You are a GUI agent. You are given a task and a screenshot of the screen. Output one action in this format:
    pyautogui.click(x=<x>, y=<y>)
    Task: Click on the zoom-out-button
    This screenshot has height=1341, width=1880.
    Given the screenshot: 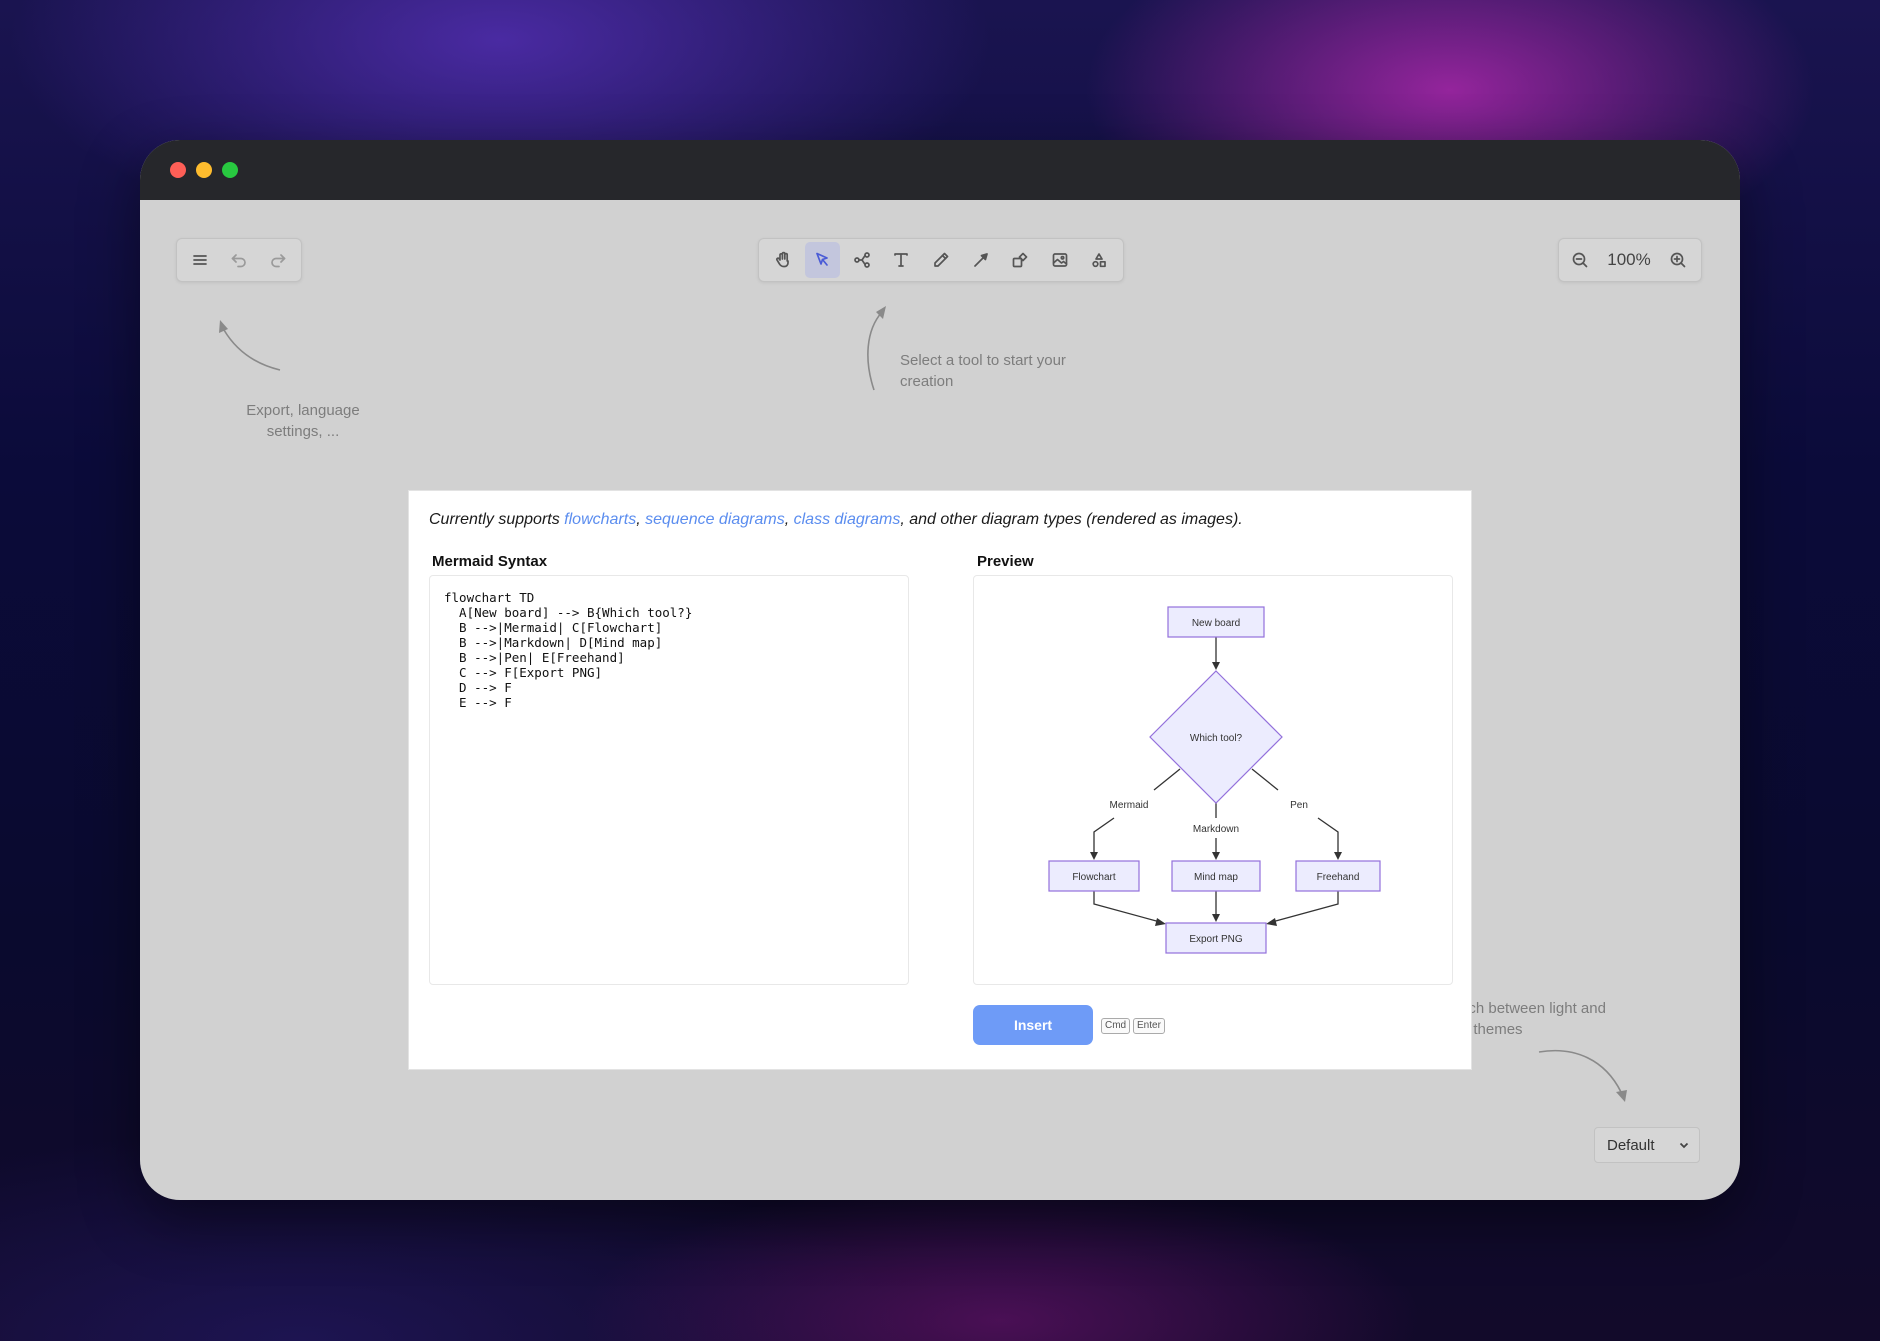 What is the action you would take?
    pyautogui.click(x=1580, y=260)
    